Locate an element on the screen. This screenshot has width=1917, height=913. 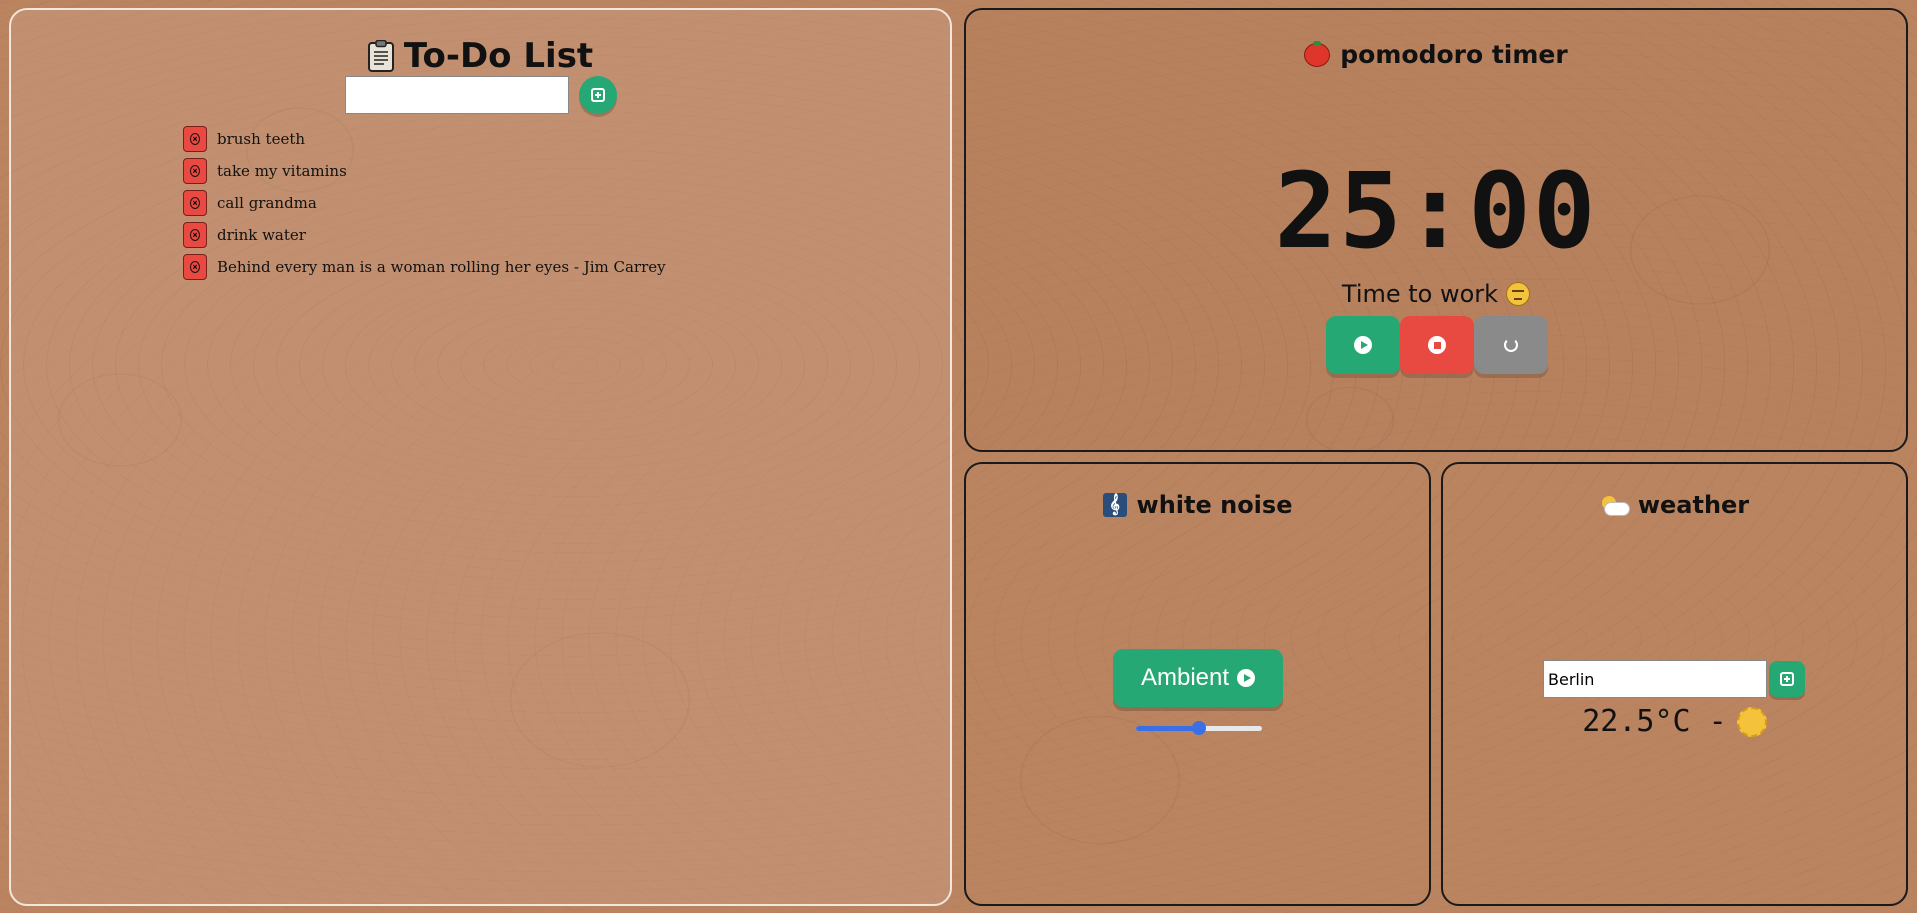
start-button is located at coordinates (1363, 345).